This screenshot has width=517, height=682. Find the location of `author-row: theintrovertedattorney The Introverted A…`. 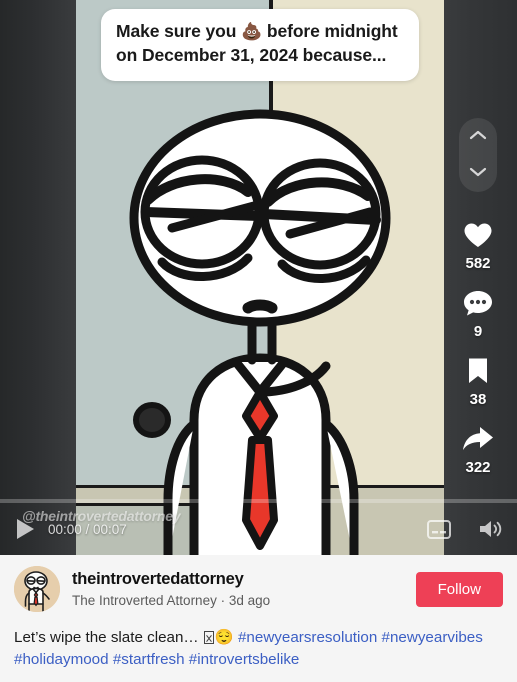

author-row: theintrovertedattorney The Introverted A… is located at coordinates (258, 589).